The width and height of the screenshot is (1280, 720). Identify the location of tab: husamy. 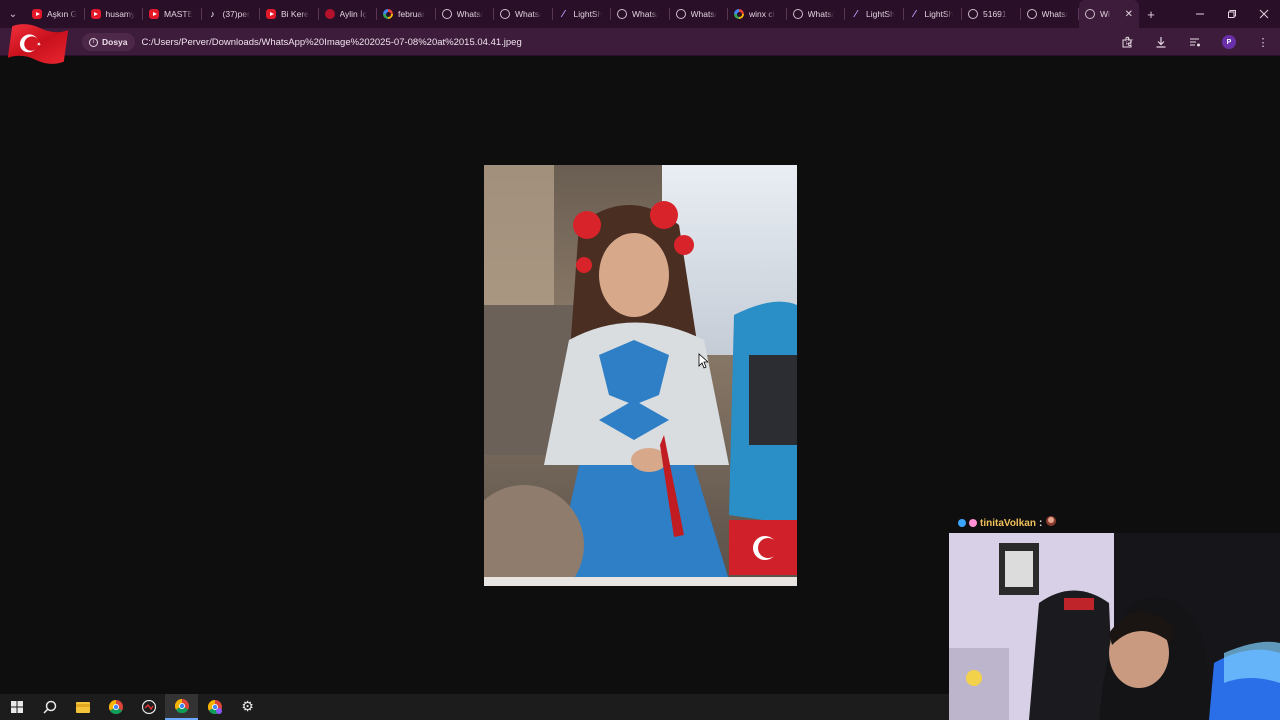
(114, 14).